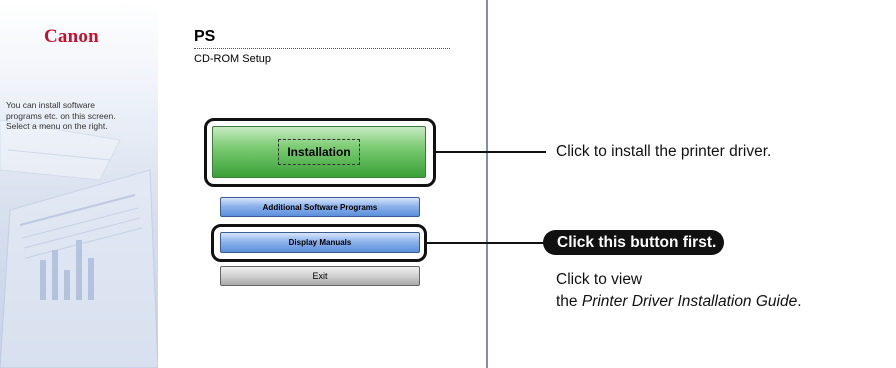 The height and width of the screenshot is (368, 896). I want to click on manuals-callout-line, so click(486, 243).